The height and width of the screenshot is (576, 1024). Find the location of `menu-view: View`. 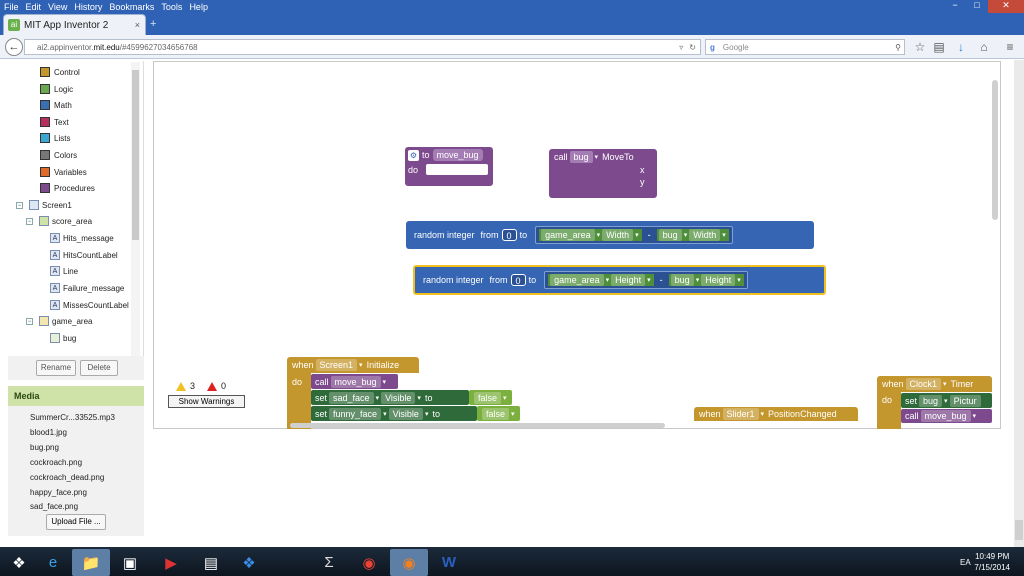

menu-view: View is located at coordinates (57, 7).